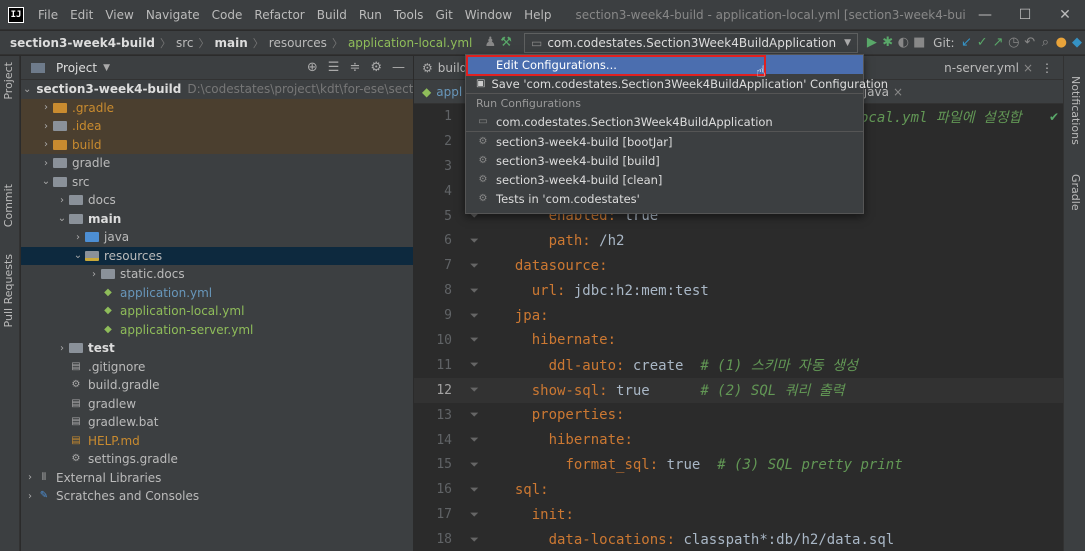 The height and width of the screenshot is (551, 1085). Describe the element at coordinates (738, 390) in the screenshot. I see `code-line: 12 show-sql: true # (2) SQL 쿼리 출력 ⏷` at that location.